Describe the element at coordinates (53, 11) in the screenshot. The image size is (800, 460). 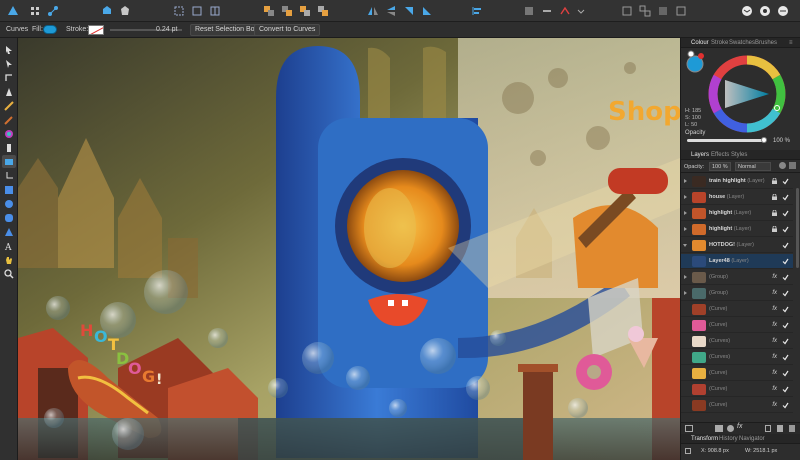
I see `export-persona-icon` at that location.